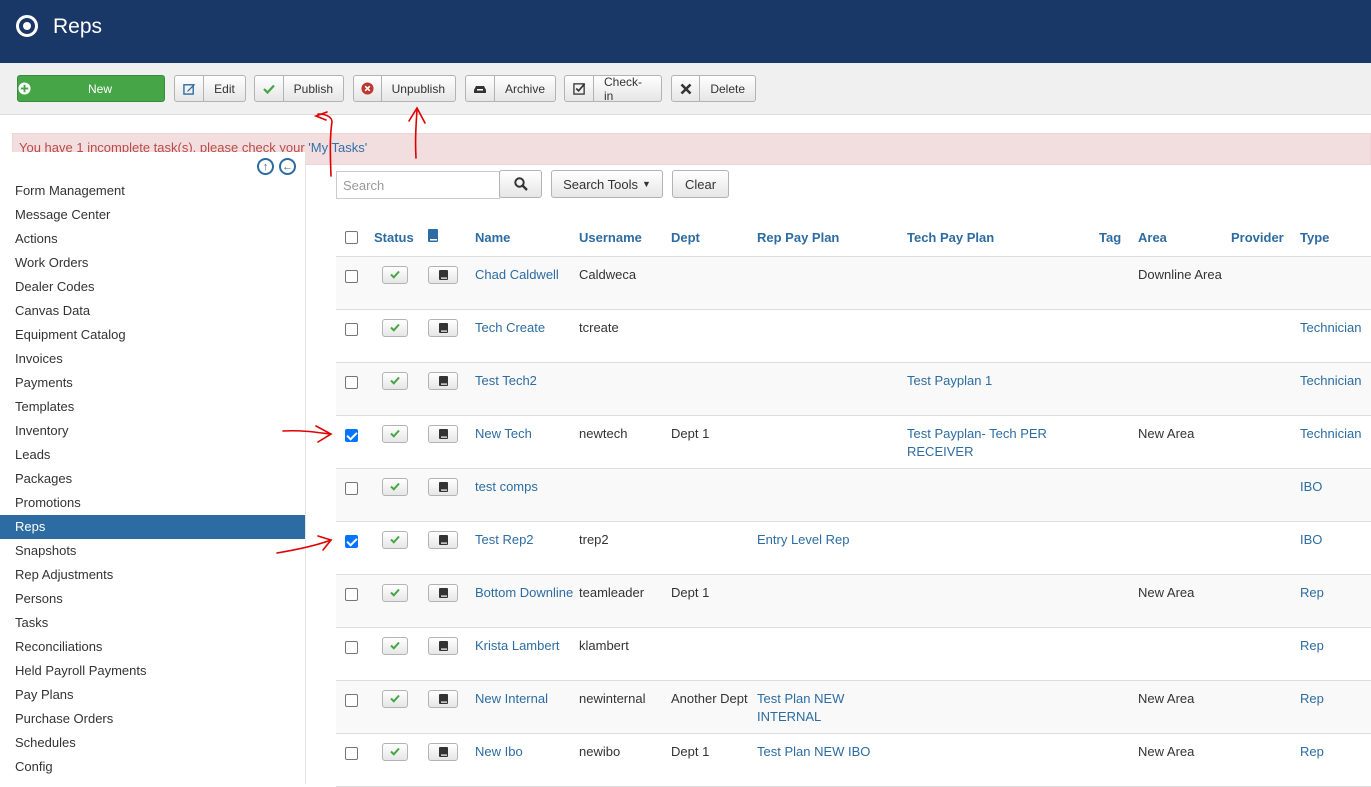  I want to click on sidebar-item-equipment-catalog: Equipment Catalog, so click(152, 335).